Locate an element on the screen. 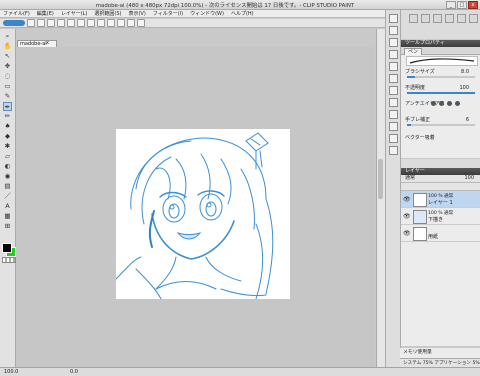 The width and height of the screenshot is (480, 376). antialias-weak-icon is located at coordinates (441, 103).